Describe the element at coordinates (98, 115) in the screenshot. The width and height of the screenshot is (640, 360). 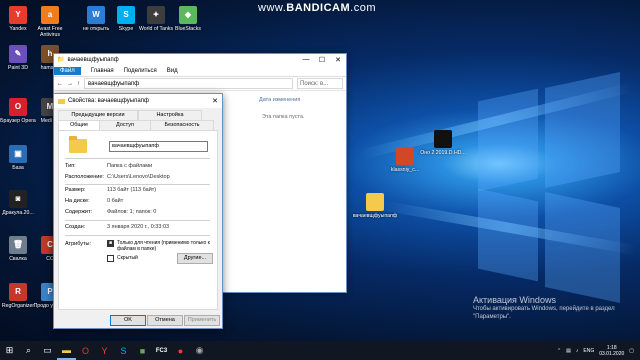
I see `tab-previous-versions: Предыдущие версии` at that location.